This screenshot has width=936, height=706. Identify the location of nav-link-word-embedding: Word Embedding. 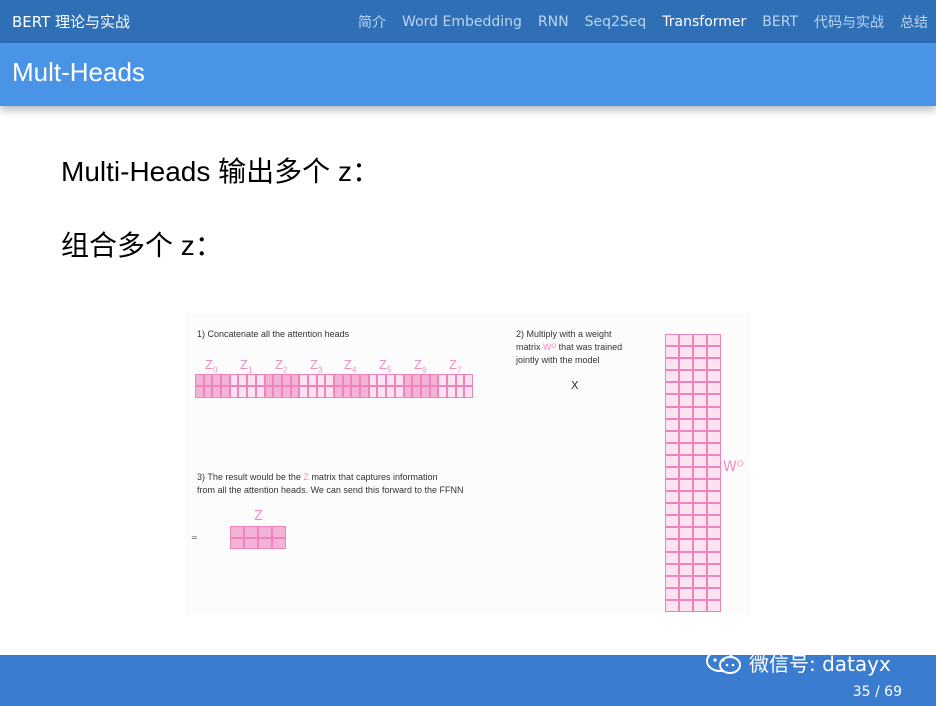
(462, 22).